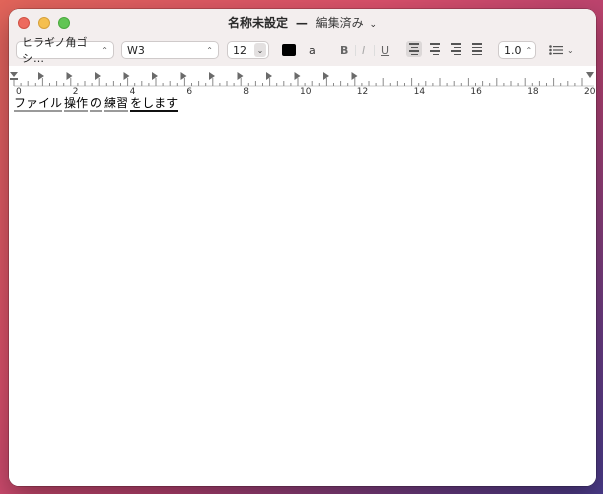 The height and width of the screenshot is (494, 603). I want to click on edited-status: 編集済み, so click(339, 23).